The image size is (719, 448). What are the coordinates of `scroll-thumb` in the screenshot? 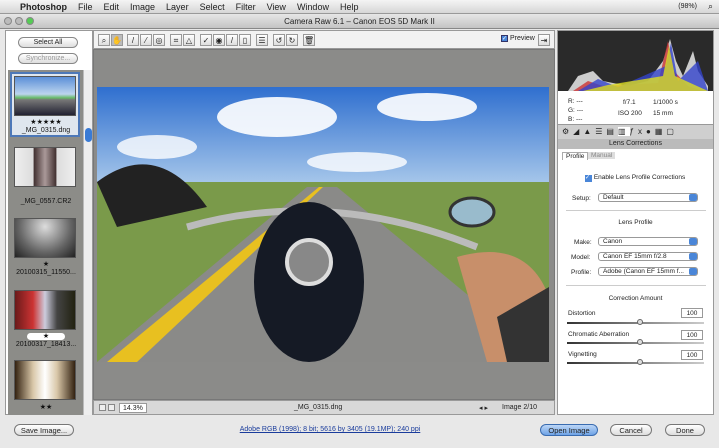 It's located at (88, 135).